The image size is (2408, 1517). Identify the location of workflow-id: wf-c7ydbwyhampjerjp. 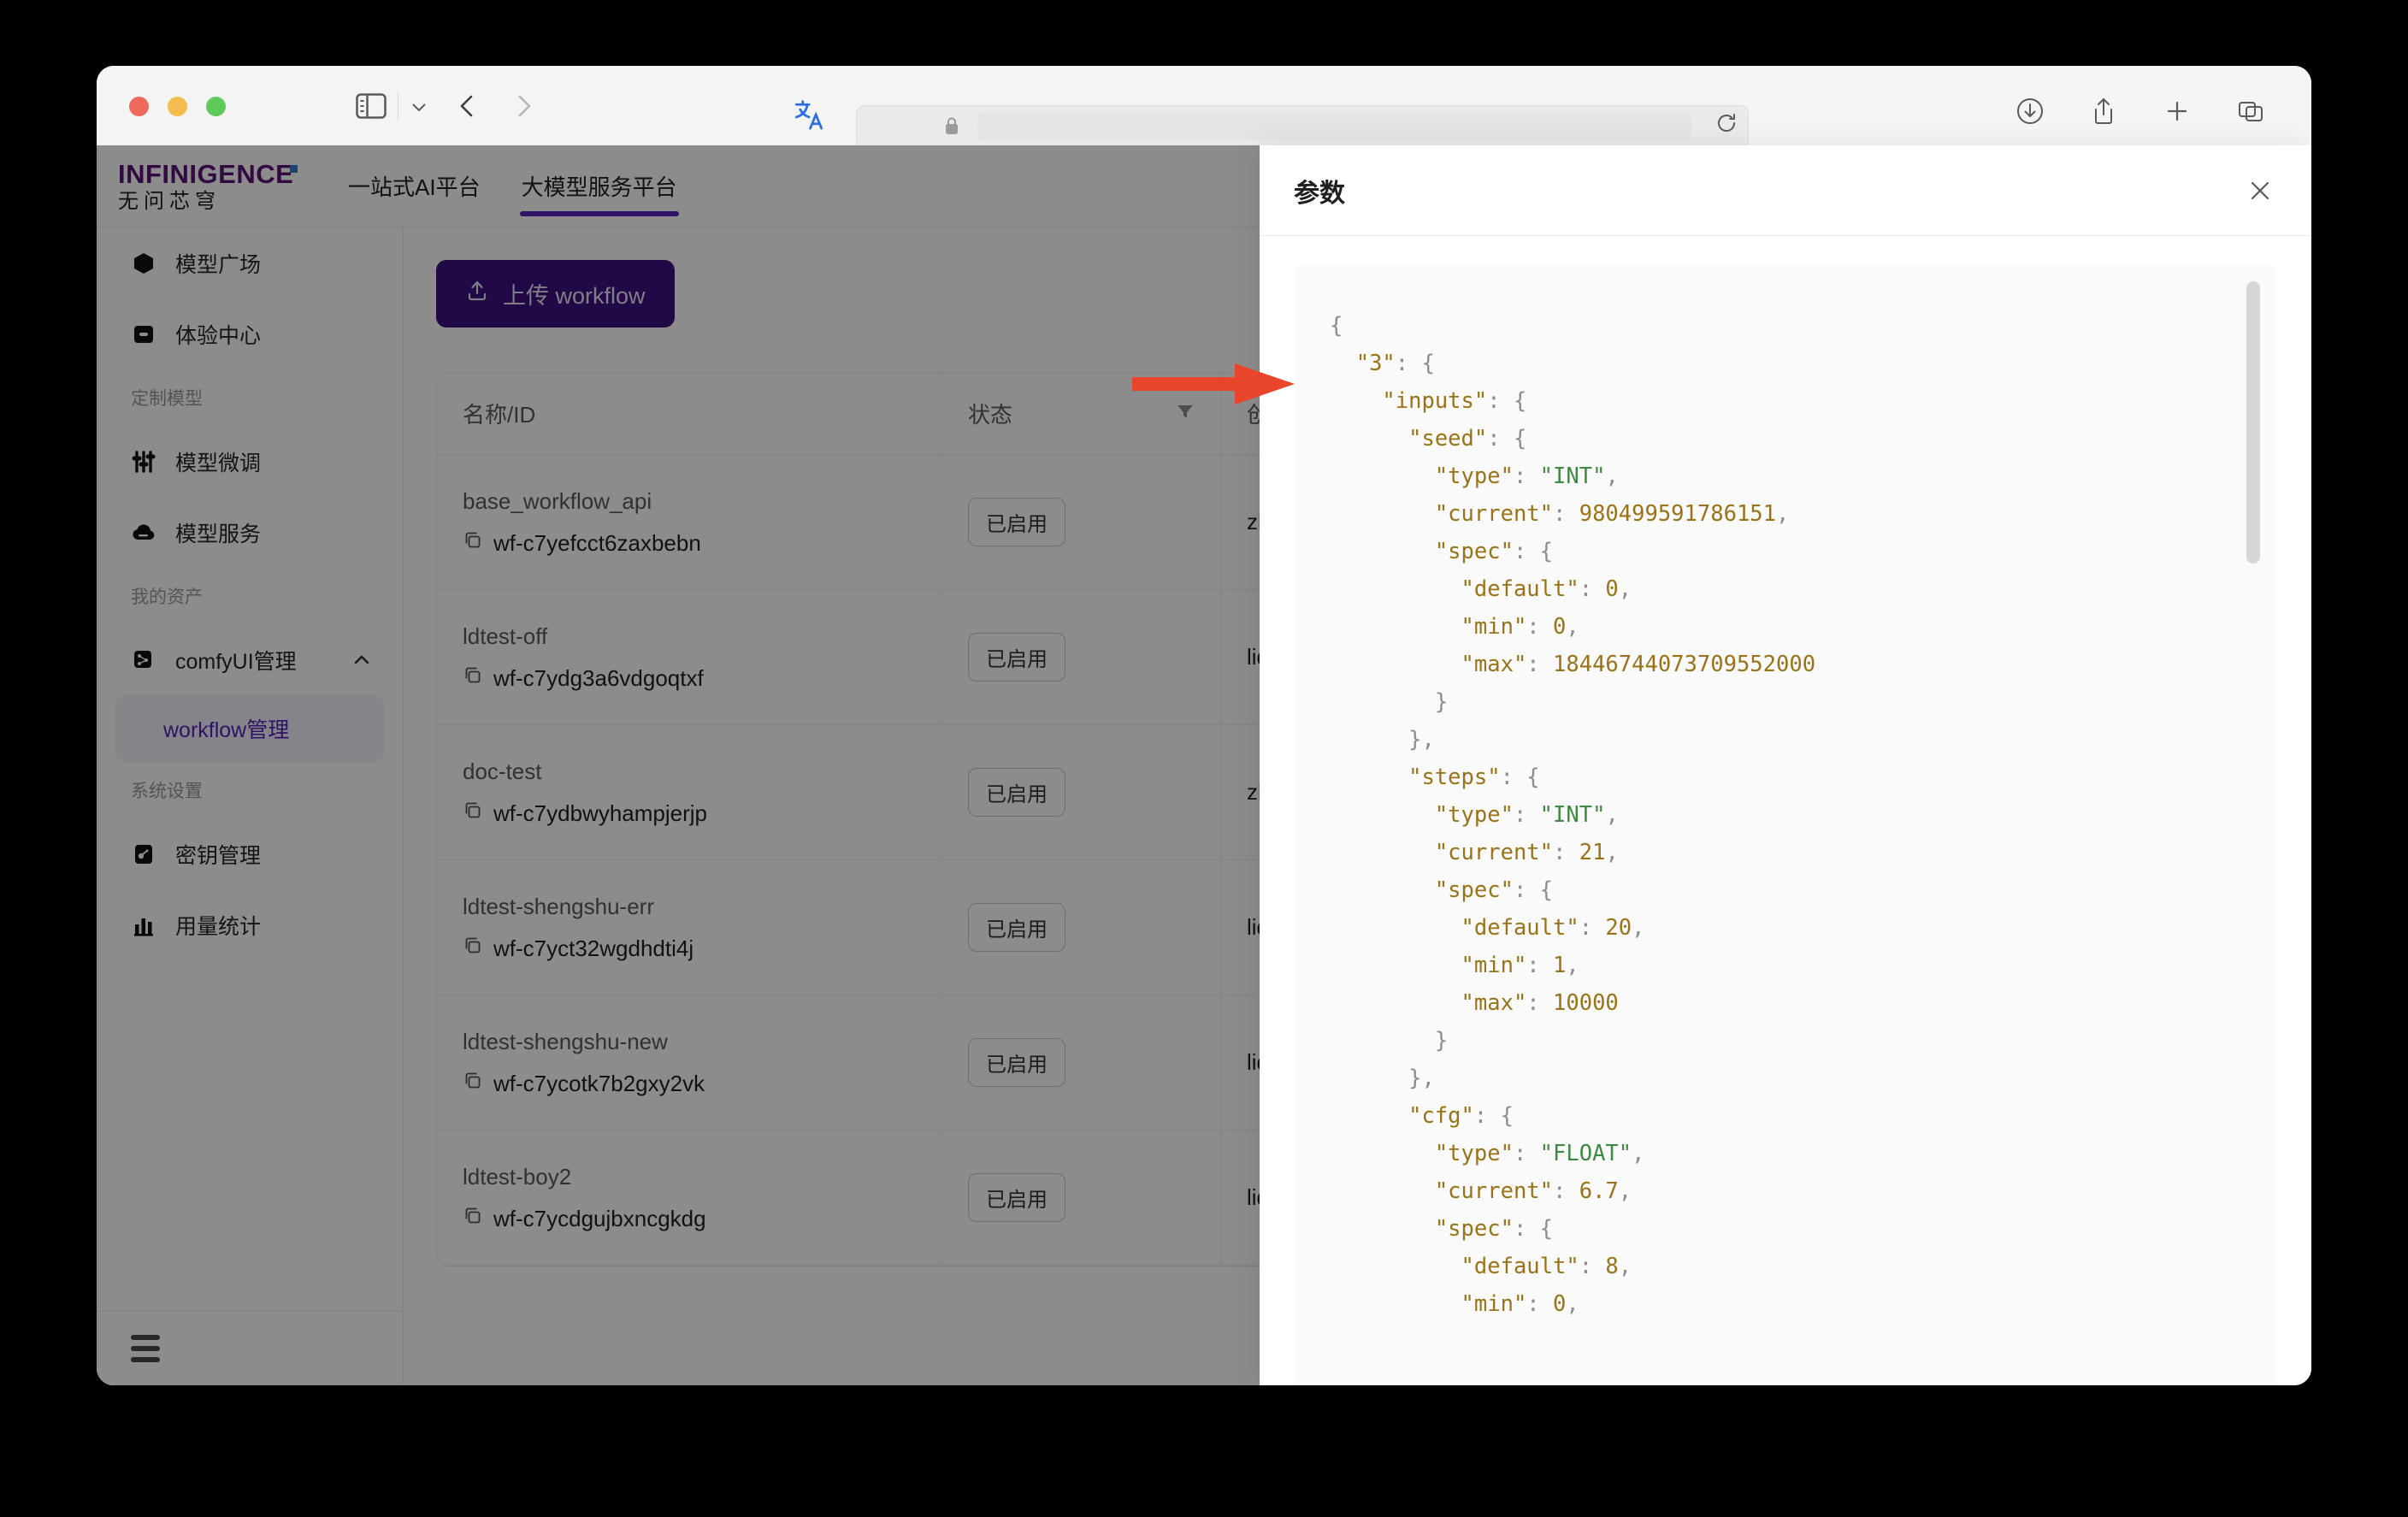
(702, 813).